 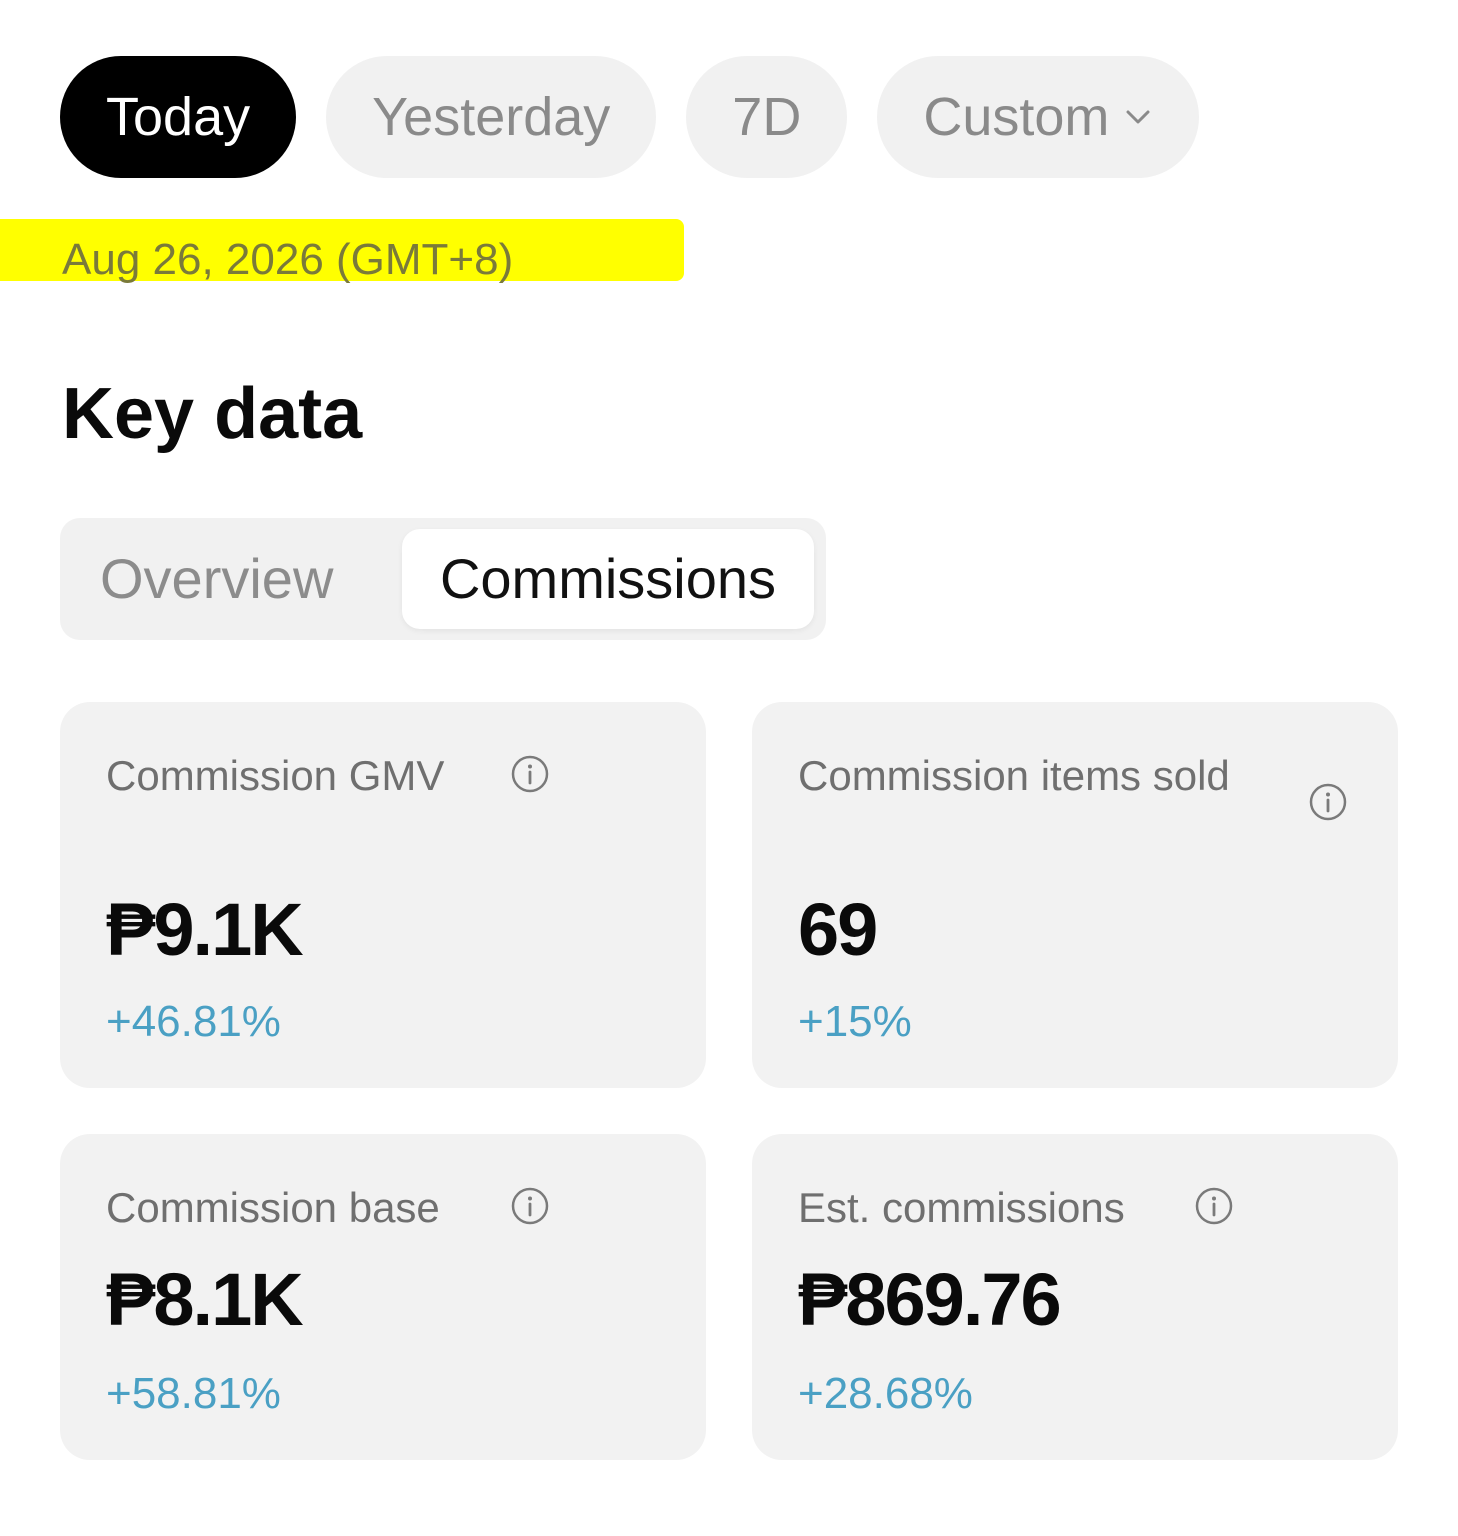 I want to click on filter-7d-label: 7D, so click(x=767, y=117).